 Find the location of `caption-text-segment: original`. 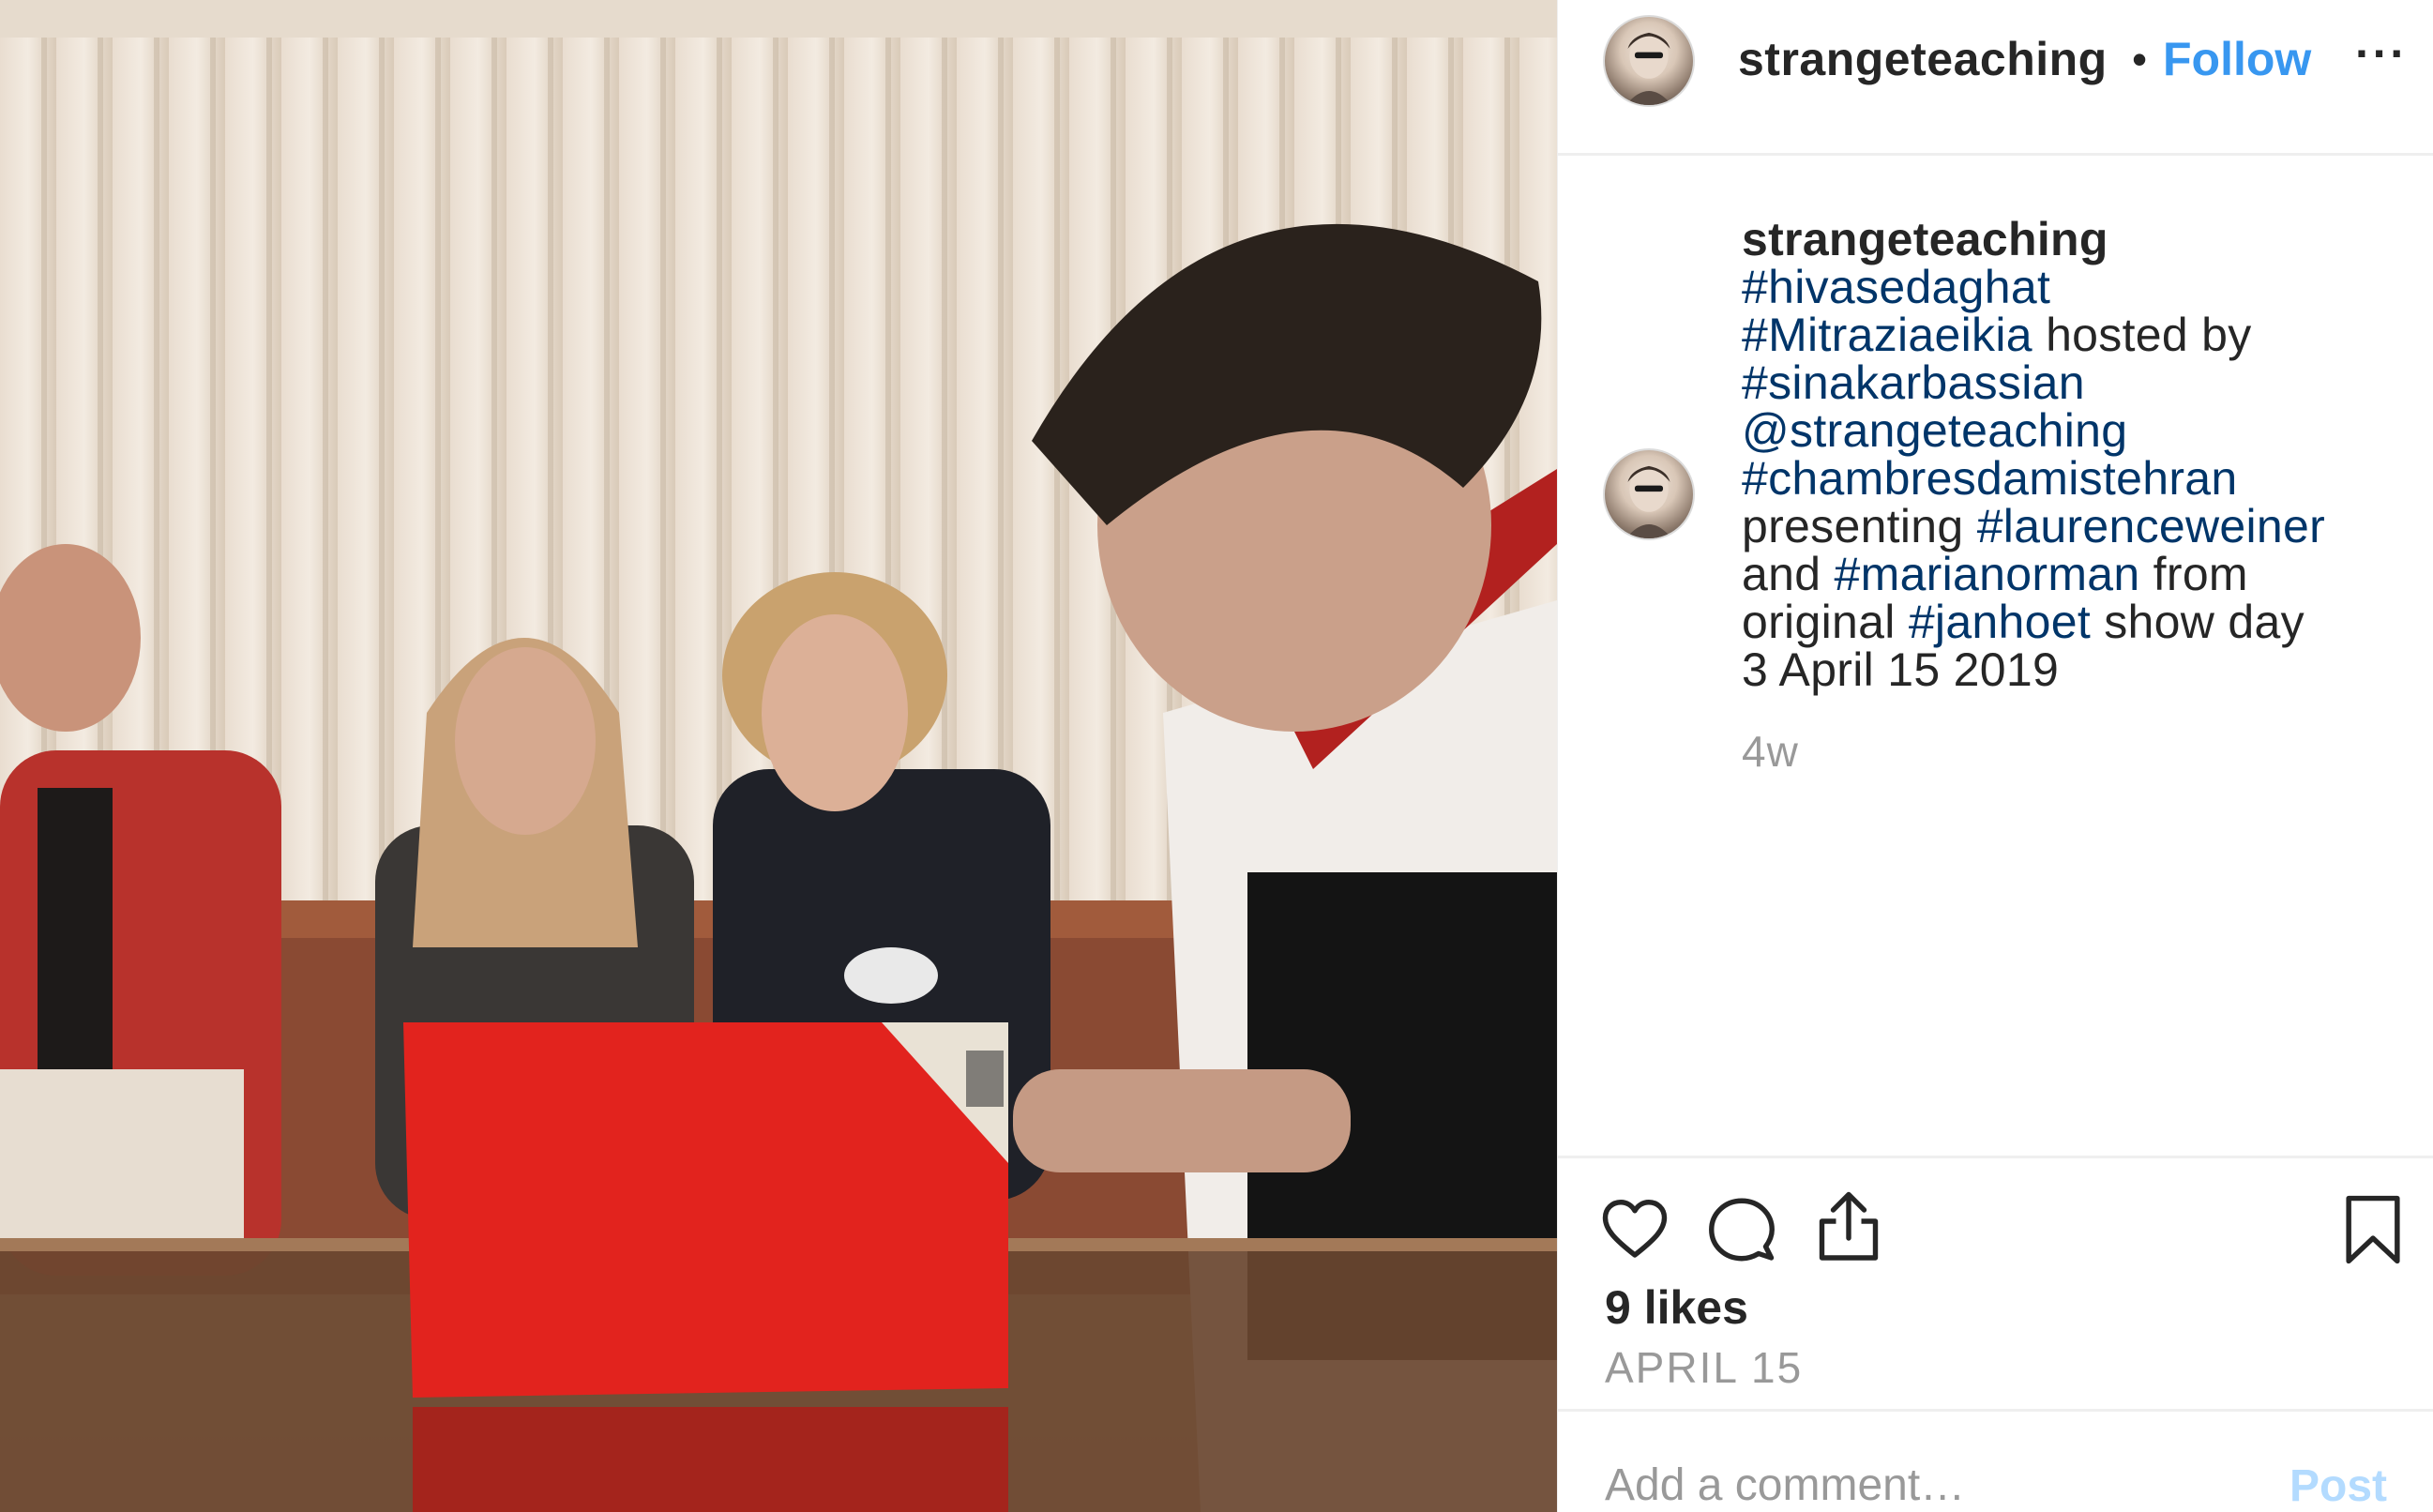

caption-text-segment: original is located at coordinates (1825, 622).